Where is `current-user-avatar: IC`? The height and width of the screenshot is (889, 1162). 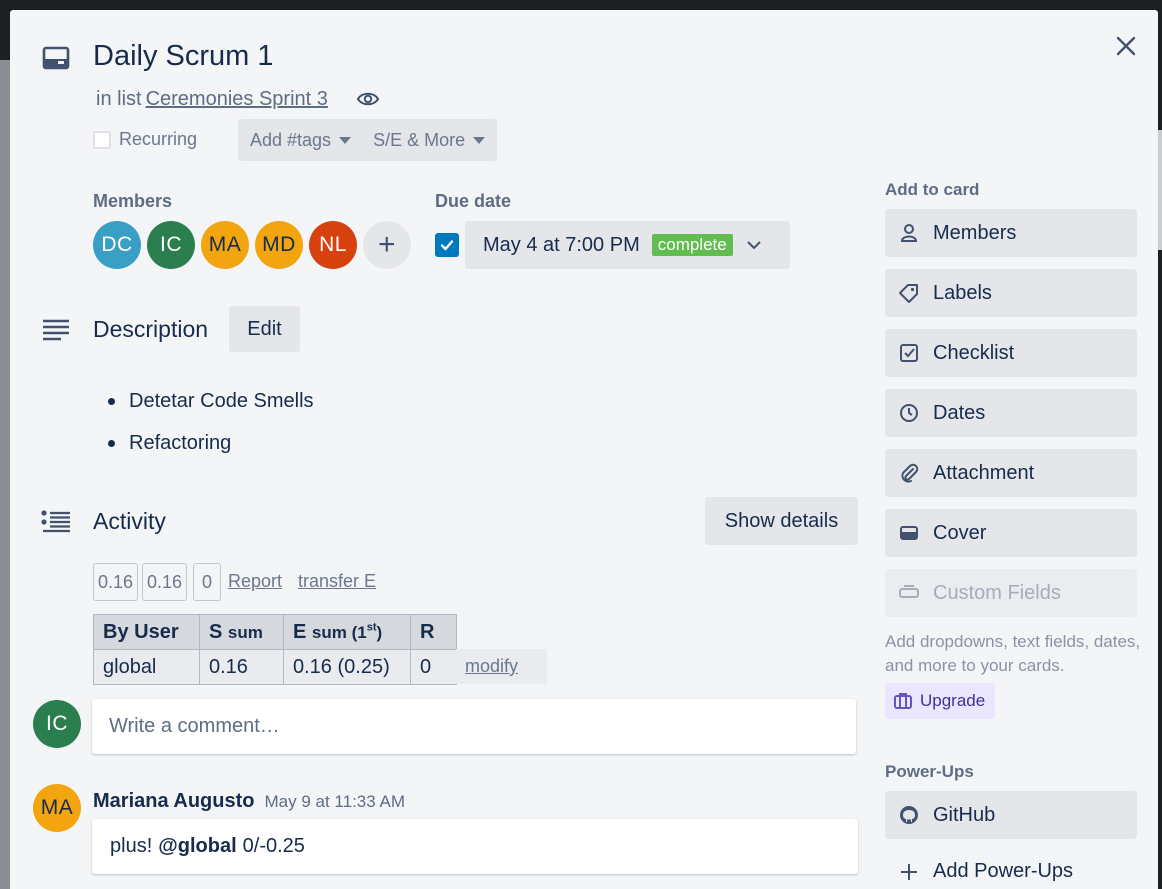 current-user-avatar: IC is located at coordinates (57, 724).